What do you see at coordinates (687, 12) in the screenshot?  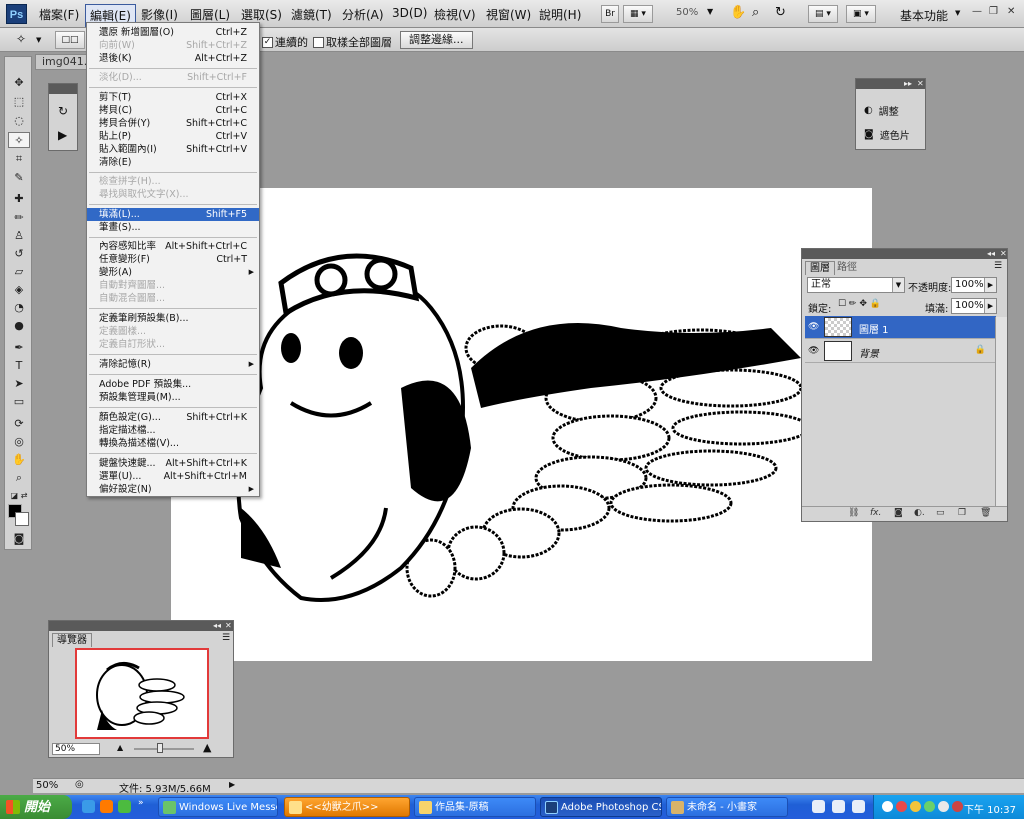 I see `zoom-level-field: 50%` at bounding box center [687, 12].